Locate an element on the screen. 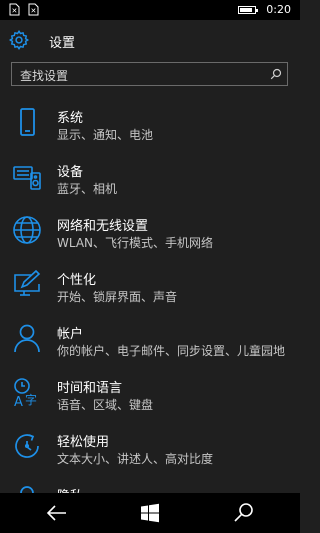 The width and height of the screenshot is (320, 533). item-subtitle: 开始、锁屏界面、声音 is located at coordinates (117, 297).